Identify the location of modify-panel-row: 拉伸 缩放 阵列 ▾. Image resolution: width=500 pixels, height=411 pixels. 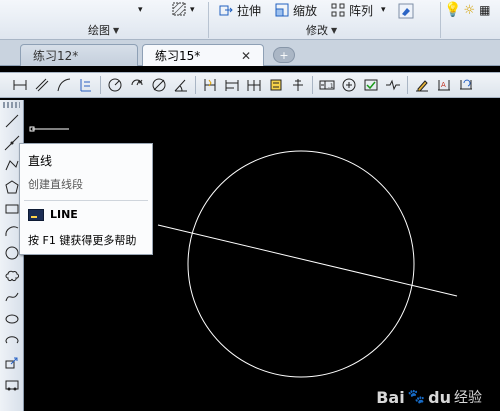
(315, 10).